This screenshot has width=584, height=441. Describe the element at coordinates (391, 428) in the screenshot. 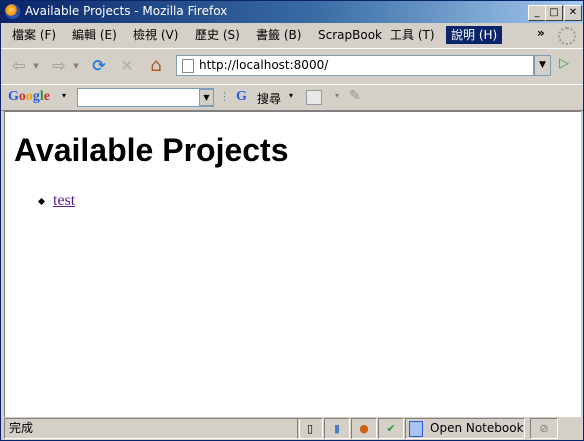

I see `check-ok-icon: ✔` at that location.